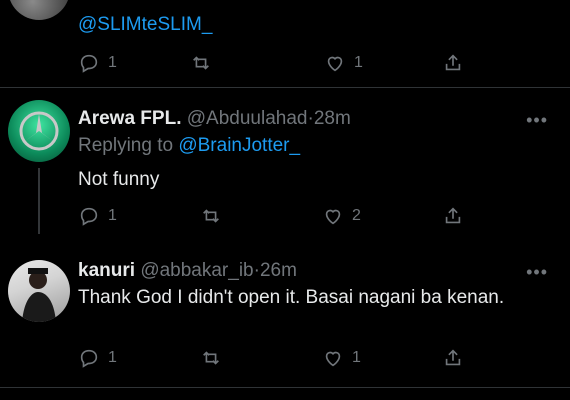 This screenshot has height=400, width=570. Describe the element at coordinates (278, 216) in the screenshot. I see `action-bar: 1 2` at that location.